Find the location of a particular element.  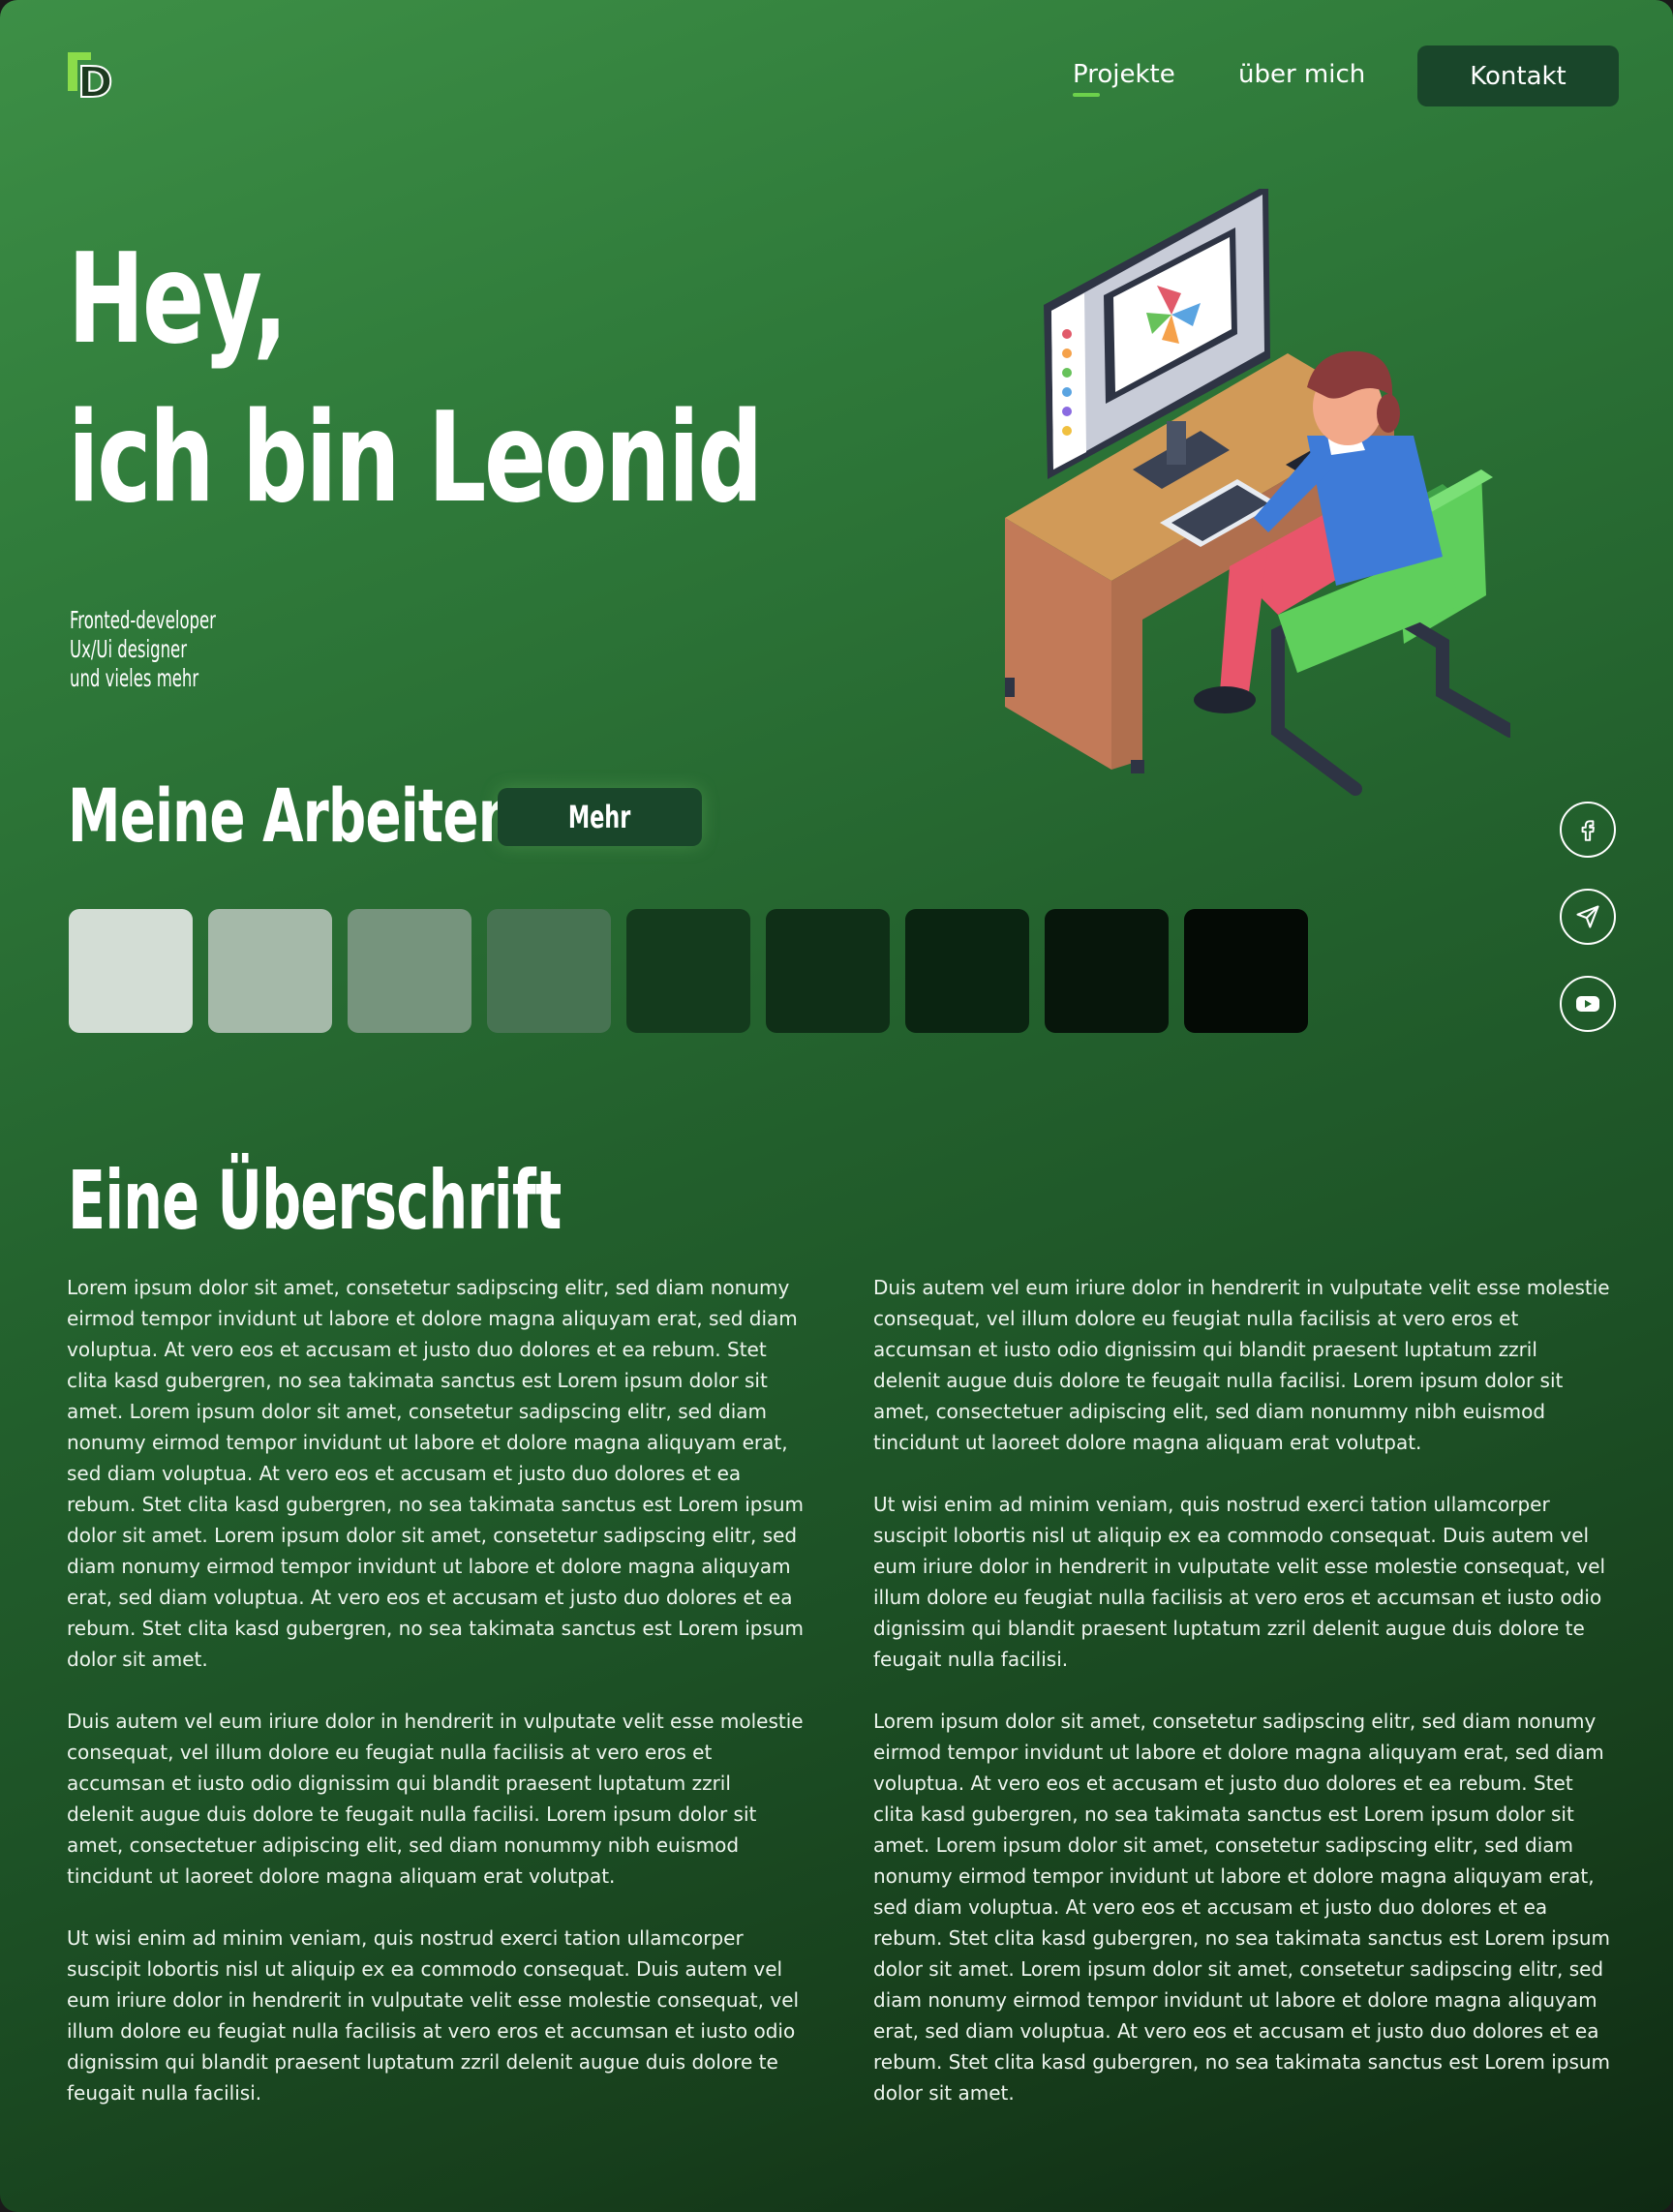

facebook-icon is located at coordinates (1588, 830).